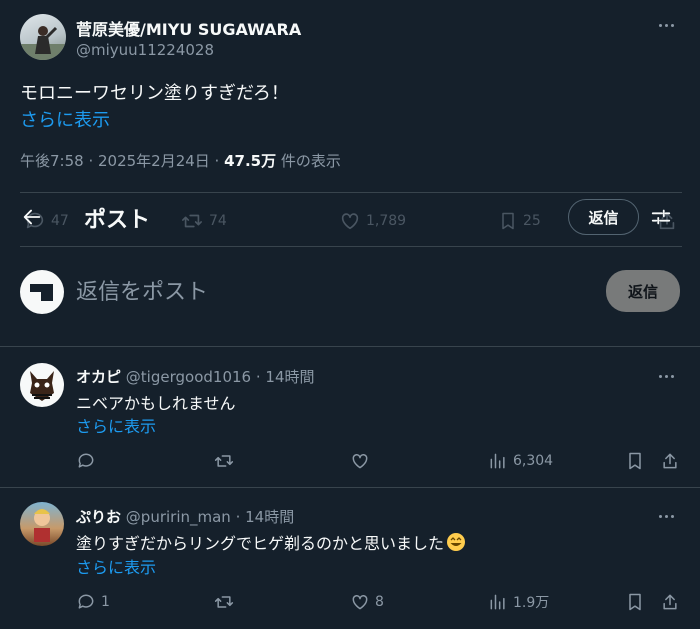 This screenshot has height=629, width=700. Describe the element at coordinates (350, 346) in the screenshot. I see `composer-divider` at that location.